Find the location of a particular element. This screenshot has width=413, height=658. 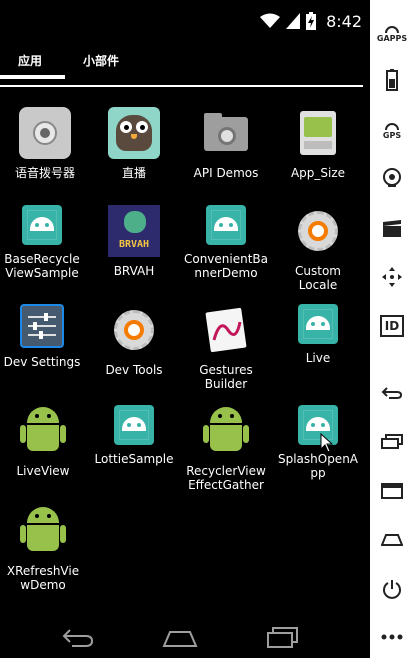

device-id-label: ID is located at coordinates (392, 326).